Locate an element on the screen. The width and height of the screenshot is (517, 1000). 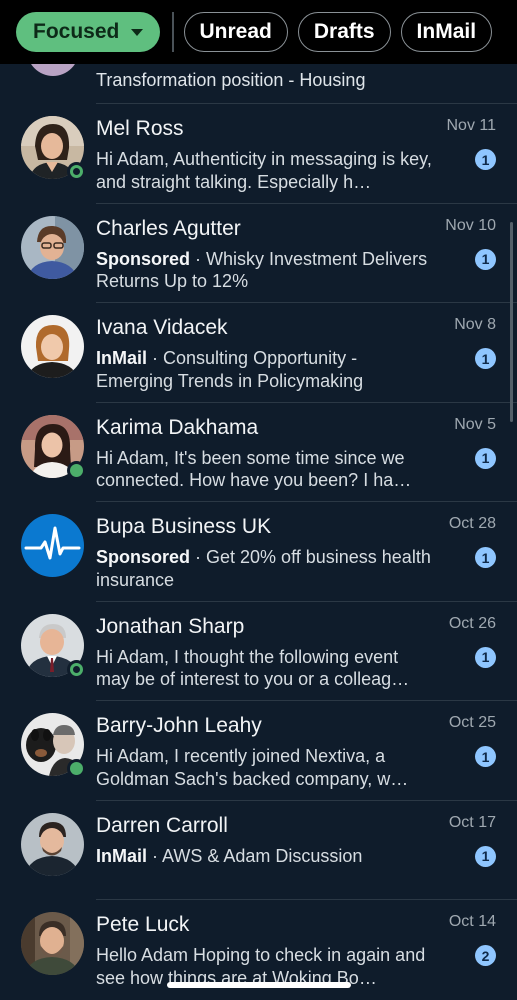
message-snippet: InMail · AWS & Adam Discussion is located at coordinates (266, 856).